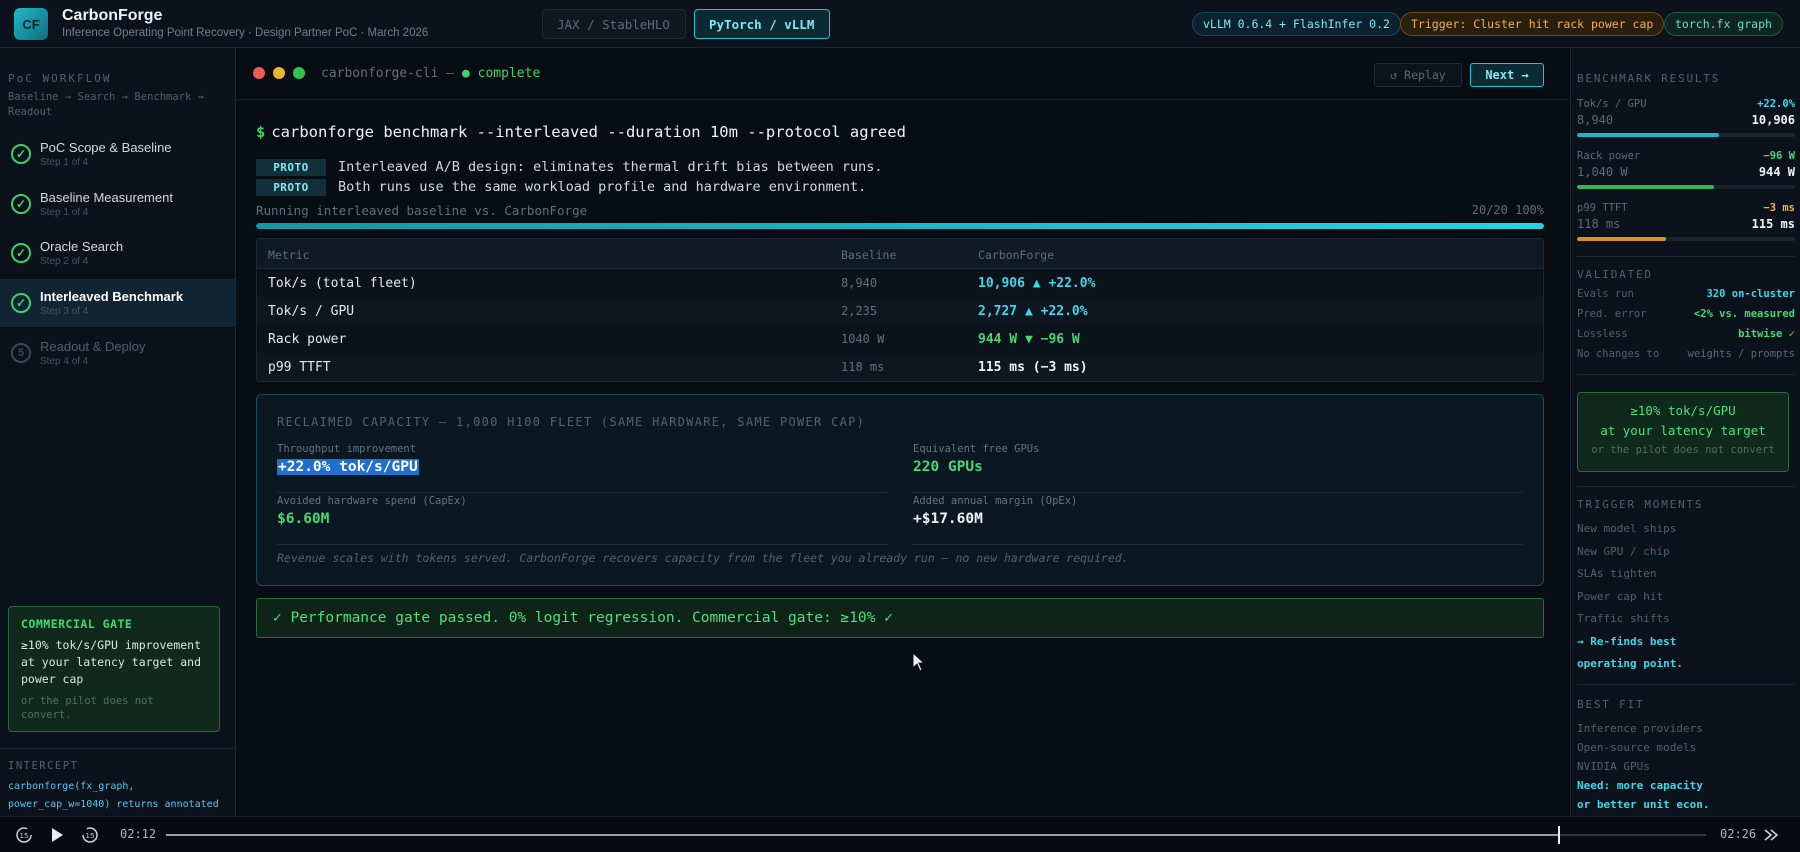  What do you see at coordinates (64, 311) in the screenshot?
I see `step-sub: Step 3 of 4` at bounding box center [64, 311].